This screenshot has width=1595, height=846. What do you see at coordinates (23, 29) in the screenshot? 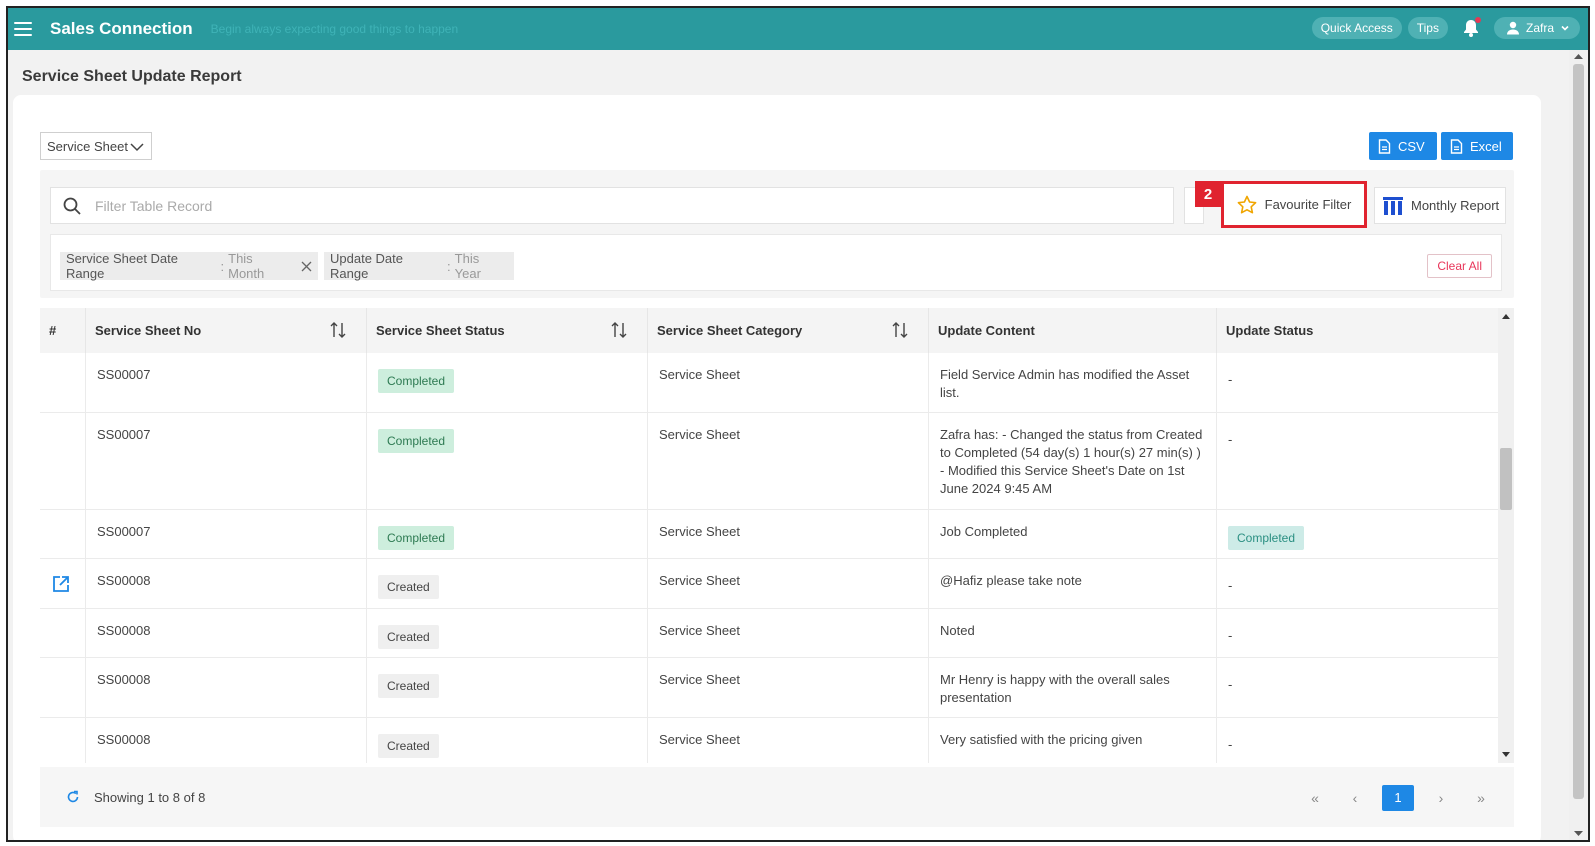
I see `menu-icon` at bounding box center [23, 29].